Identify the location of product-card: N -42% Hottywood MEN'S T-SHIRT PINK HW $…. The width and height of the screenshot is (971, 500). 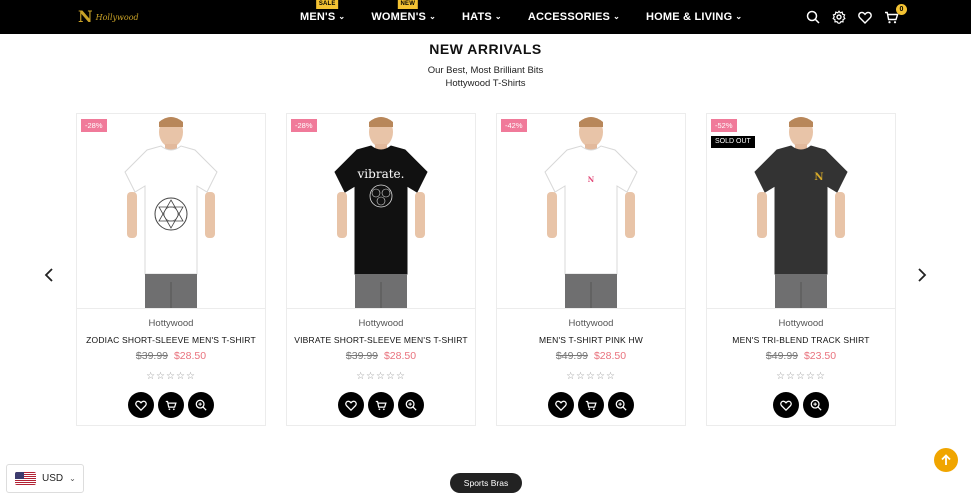
(591, 269).